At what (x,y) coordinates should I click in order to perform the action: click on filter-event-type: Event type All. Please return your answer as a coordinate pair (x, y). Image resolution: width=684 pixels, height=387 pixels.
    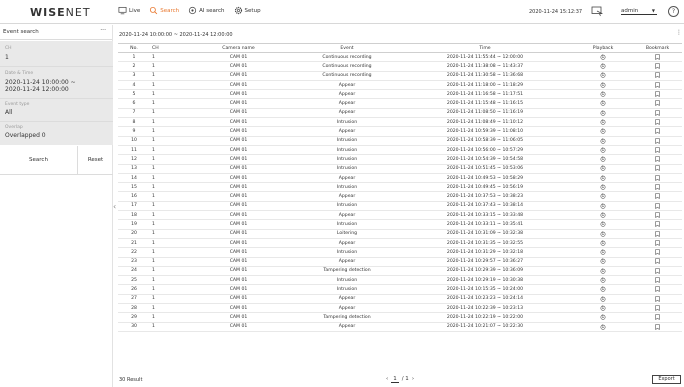
    Looking at the image, I should click on (56, 110).